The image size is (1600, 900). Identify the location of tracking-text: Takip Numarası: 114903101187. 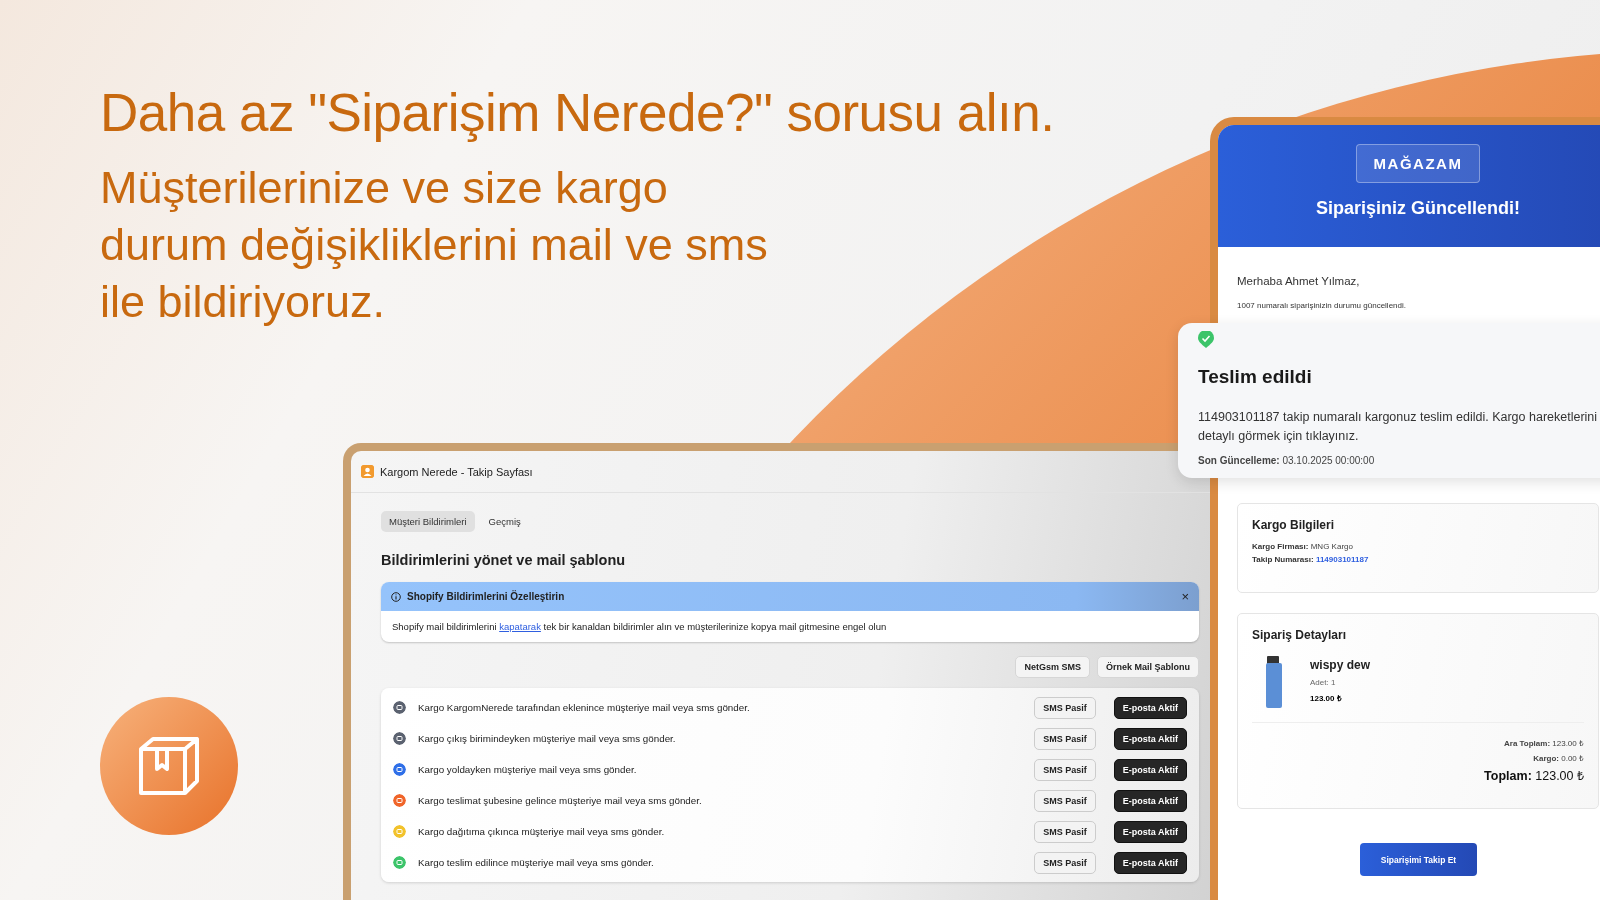
(1311, 560).